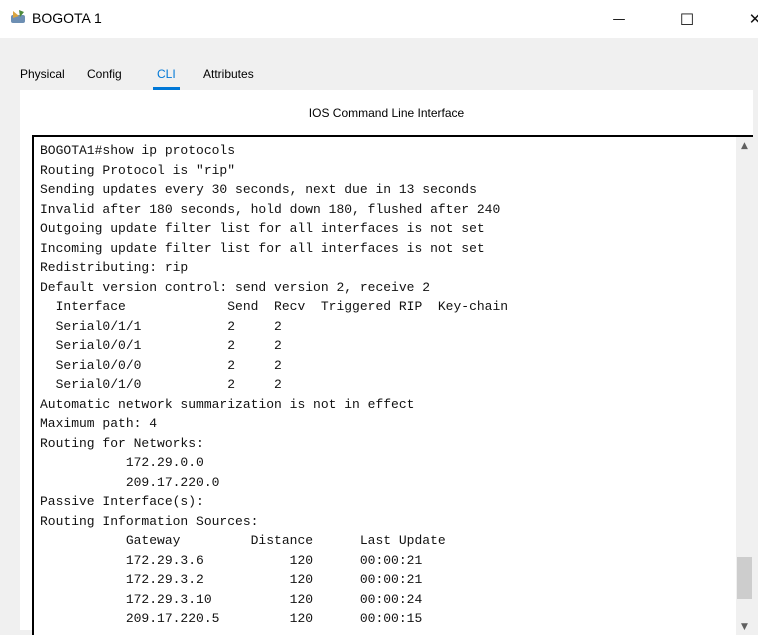 The image size is (758, 635). Describe the element at coordinates (67, 18) in the screenshot. I see `window-title: BOGOTA 1` at that location.